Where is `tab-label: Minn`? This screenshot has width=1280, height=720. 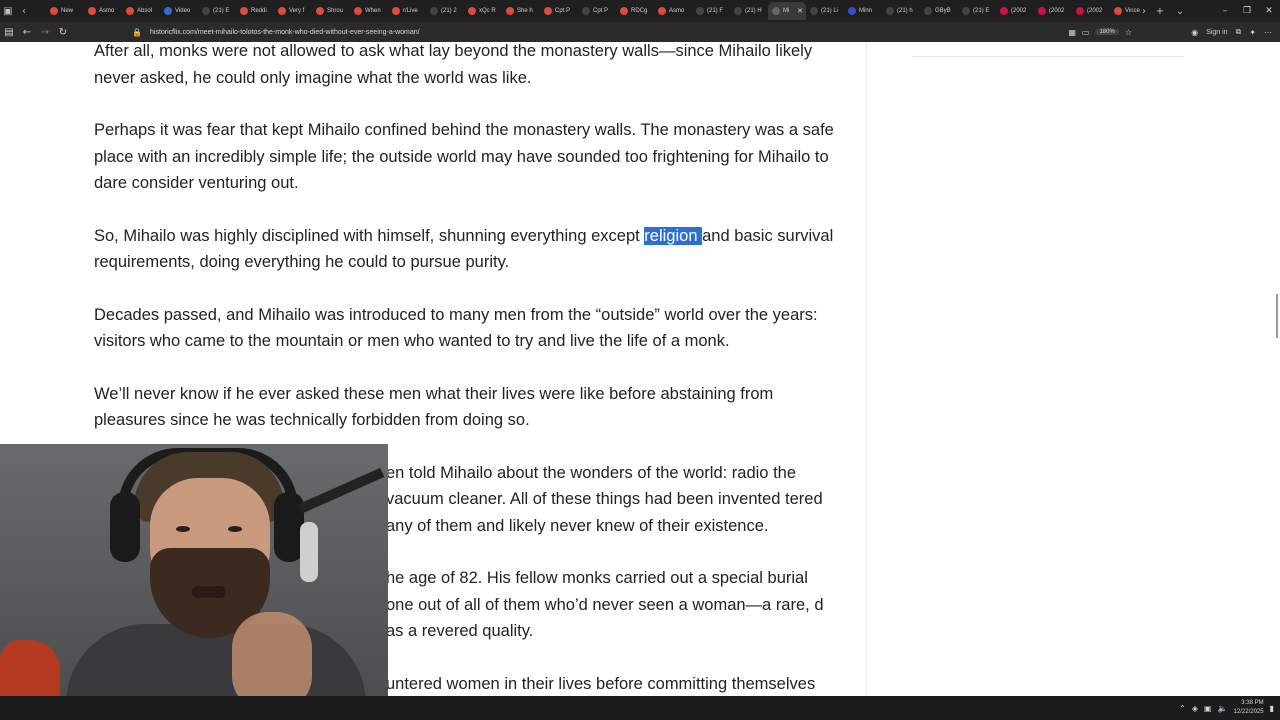 tab-label: Minn is located at coordinates (866, 11).